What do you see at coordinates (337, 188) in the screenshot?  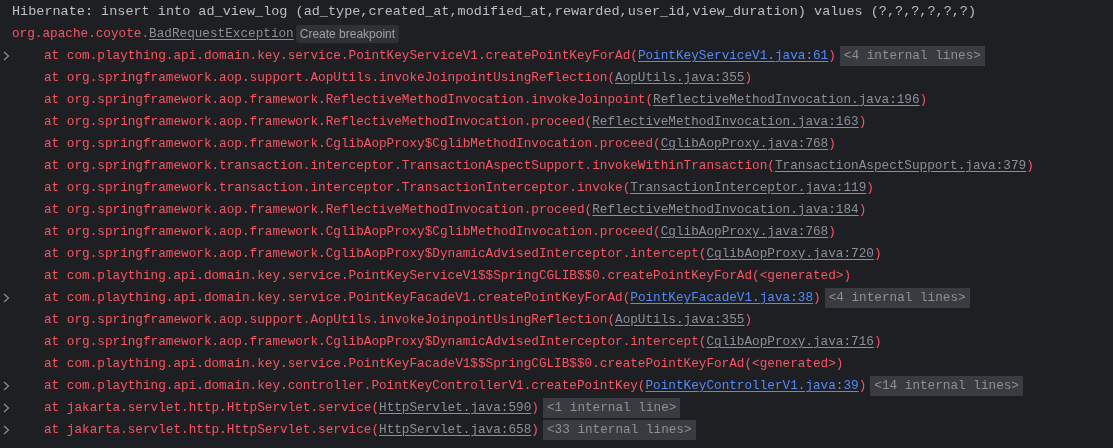 I see `stack-frame-text: at org.springframework.transaction.interceptor.TransactionInterceptor.invoke(` at bounding box center [337, 188].